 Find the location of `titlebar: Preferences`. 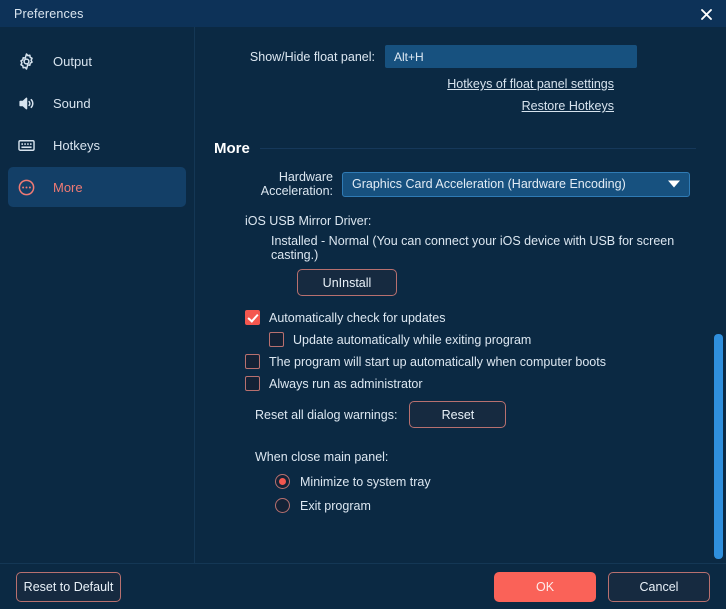

titlebar: Preferences is located at coordinates (363, 13).